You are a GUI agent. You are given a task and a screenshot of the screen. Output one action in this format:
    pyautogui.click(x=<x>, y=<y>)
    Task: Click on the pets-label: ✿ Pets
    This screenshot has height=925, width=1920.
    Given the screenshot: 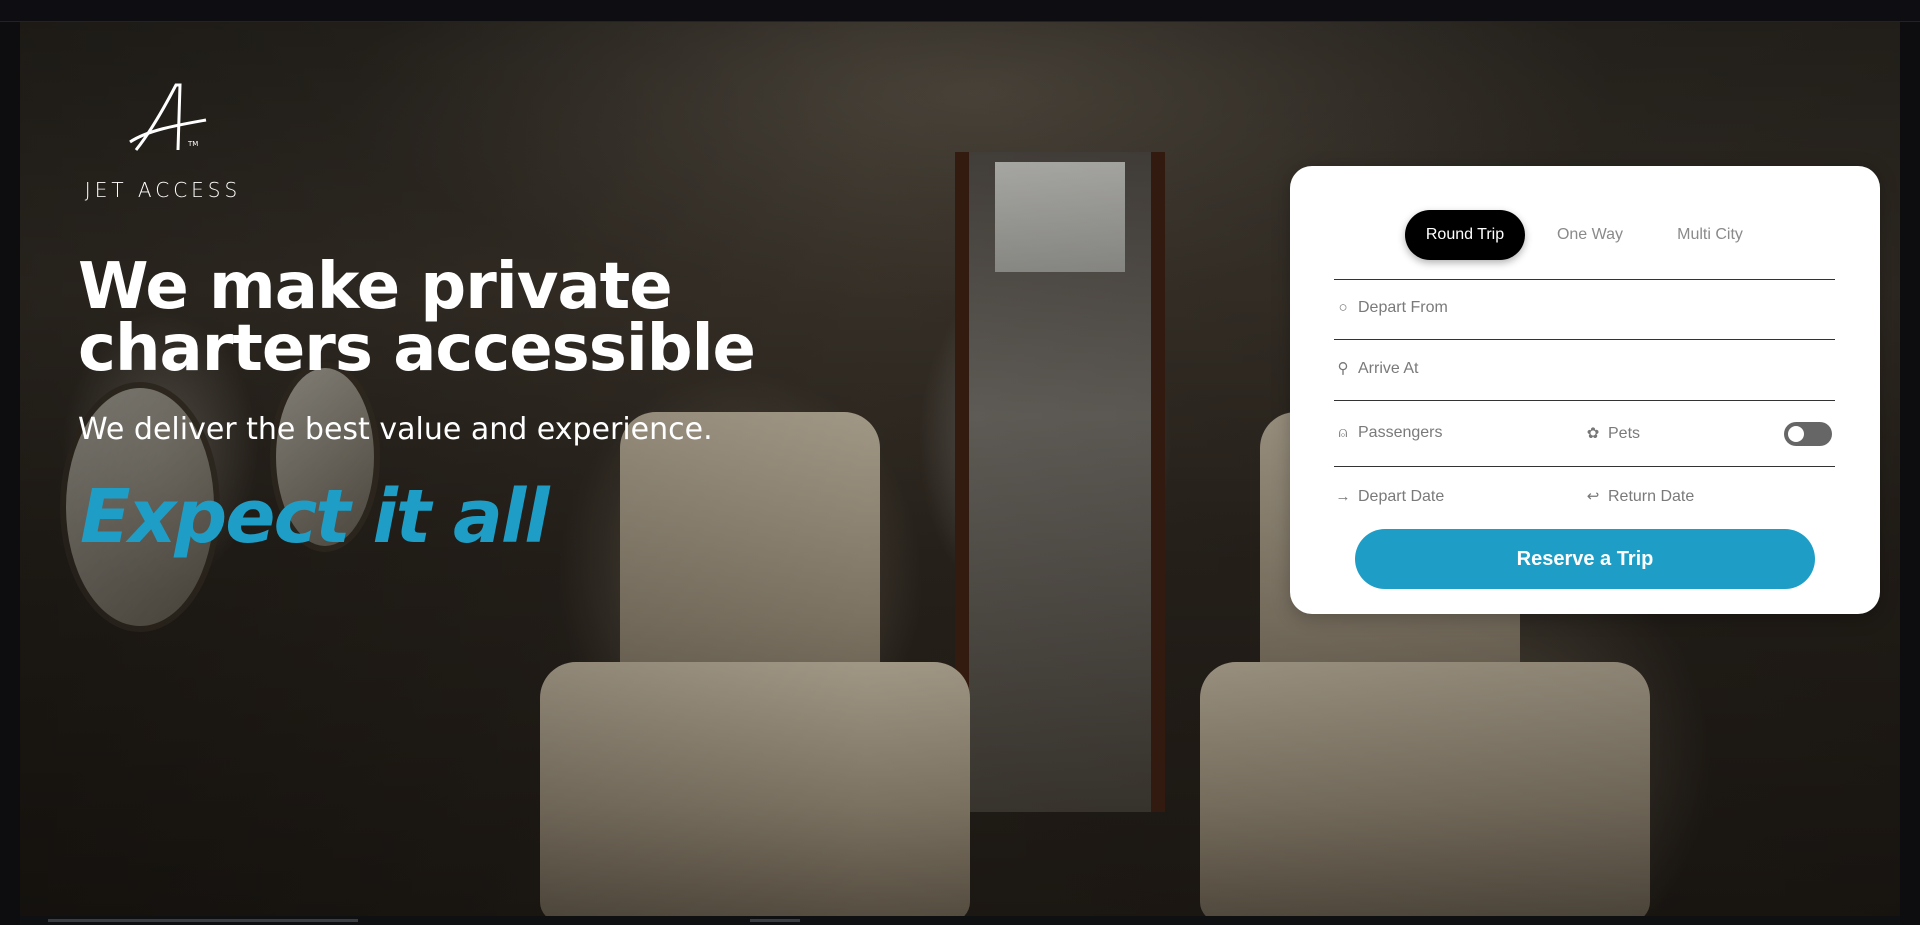 What is the action you would take?
    pyautogui.click(x=1674, y=434)
    